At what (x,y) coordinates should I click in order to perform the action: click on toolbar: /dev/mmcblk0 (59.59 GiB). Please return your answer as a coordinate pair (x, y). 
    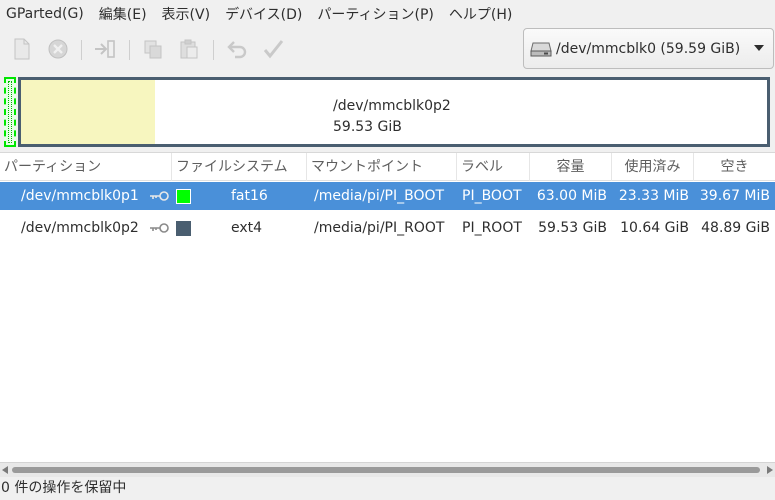
    Looking at the image, I should click on (387, 50).